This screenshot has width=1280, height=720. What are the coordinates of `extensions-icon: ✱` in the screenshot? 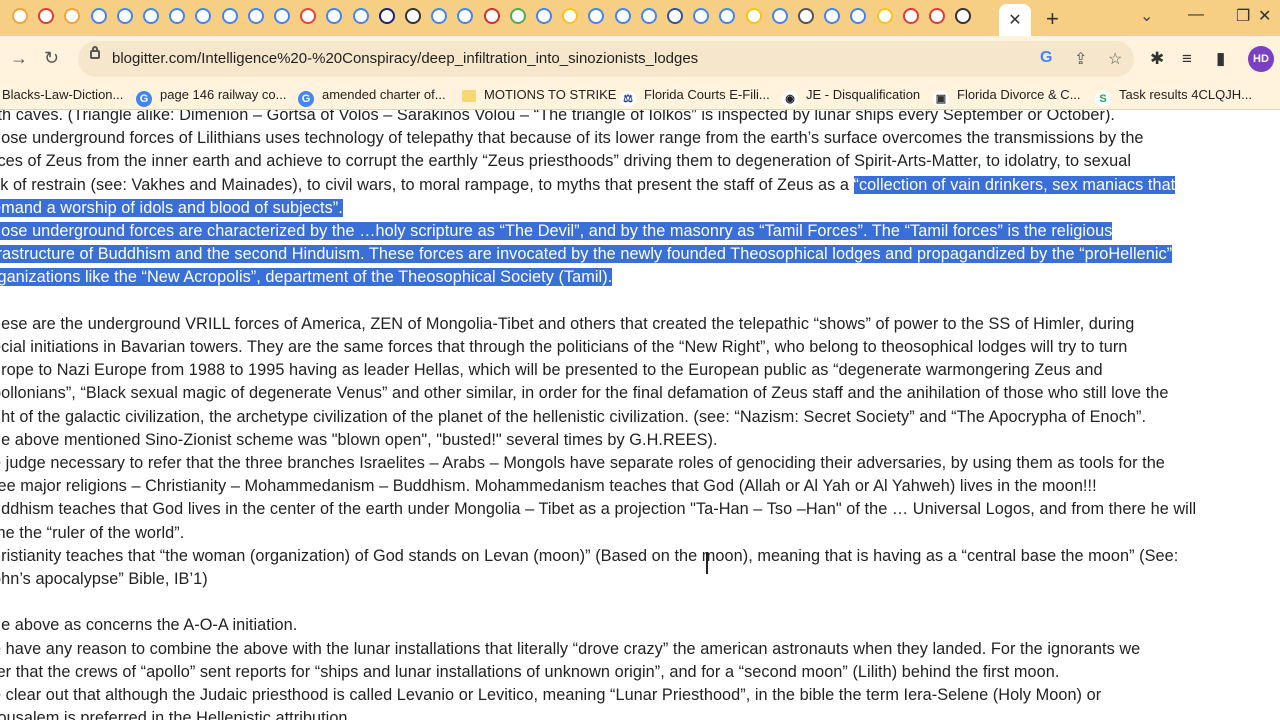 It's located at (1157, 59).